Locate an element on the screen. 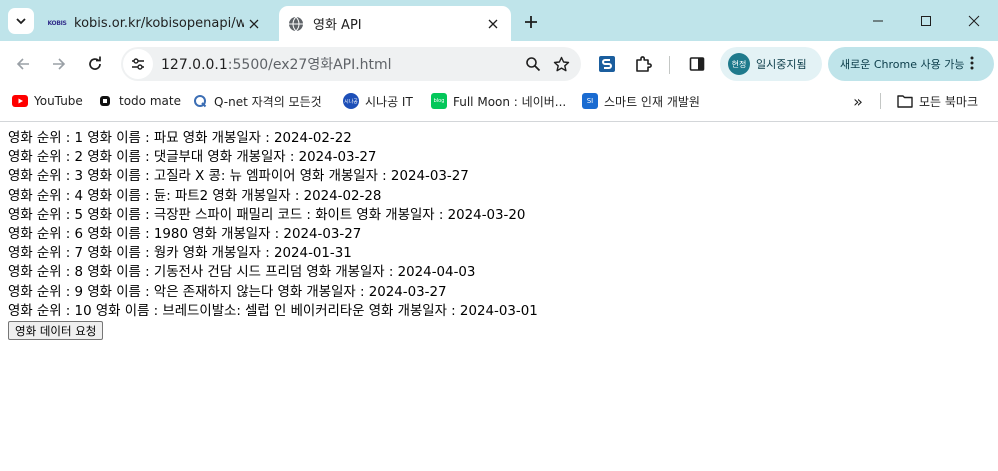 This screenshot has height=471, width=998. puzzle-icon is located at coordinates (644, 64).